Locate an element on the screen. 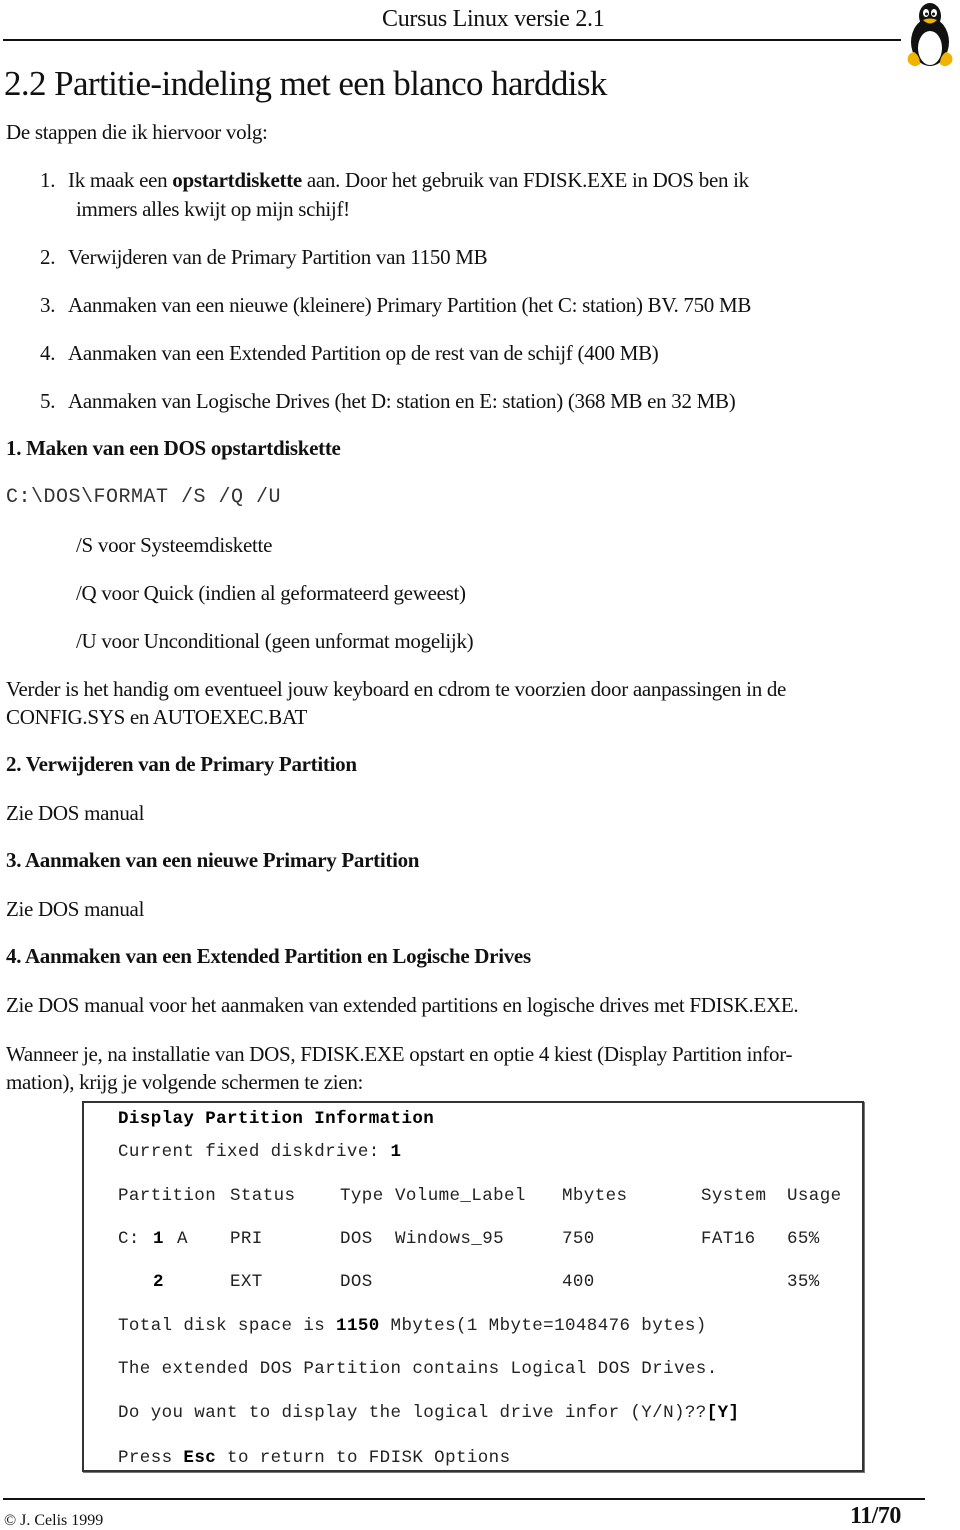 The width and height of the screenshot is (960, 1530). option-s: /S voor Systeemdiskette is located at coordinates (174, 545).